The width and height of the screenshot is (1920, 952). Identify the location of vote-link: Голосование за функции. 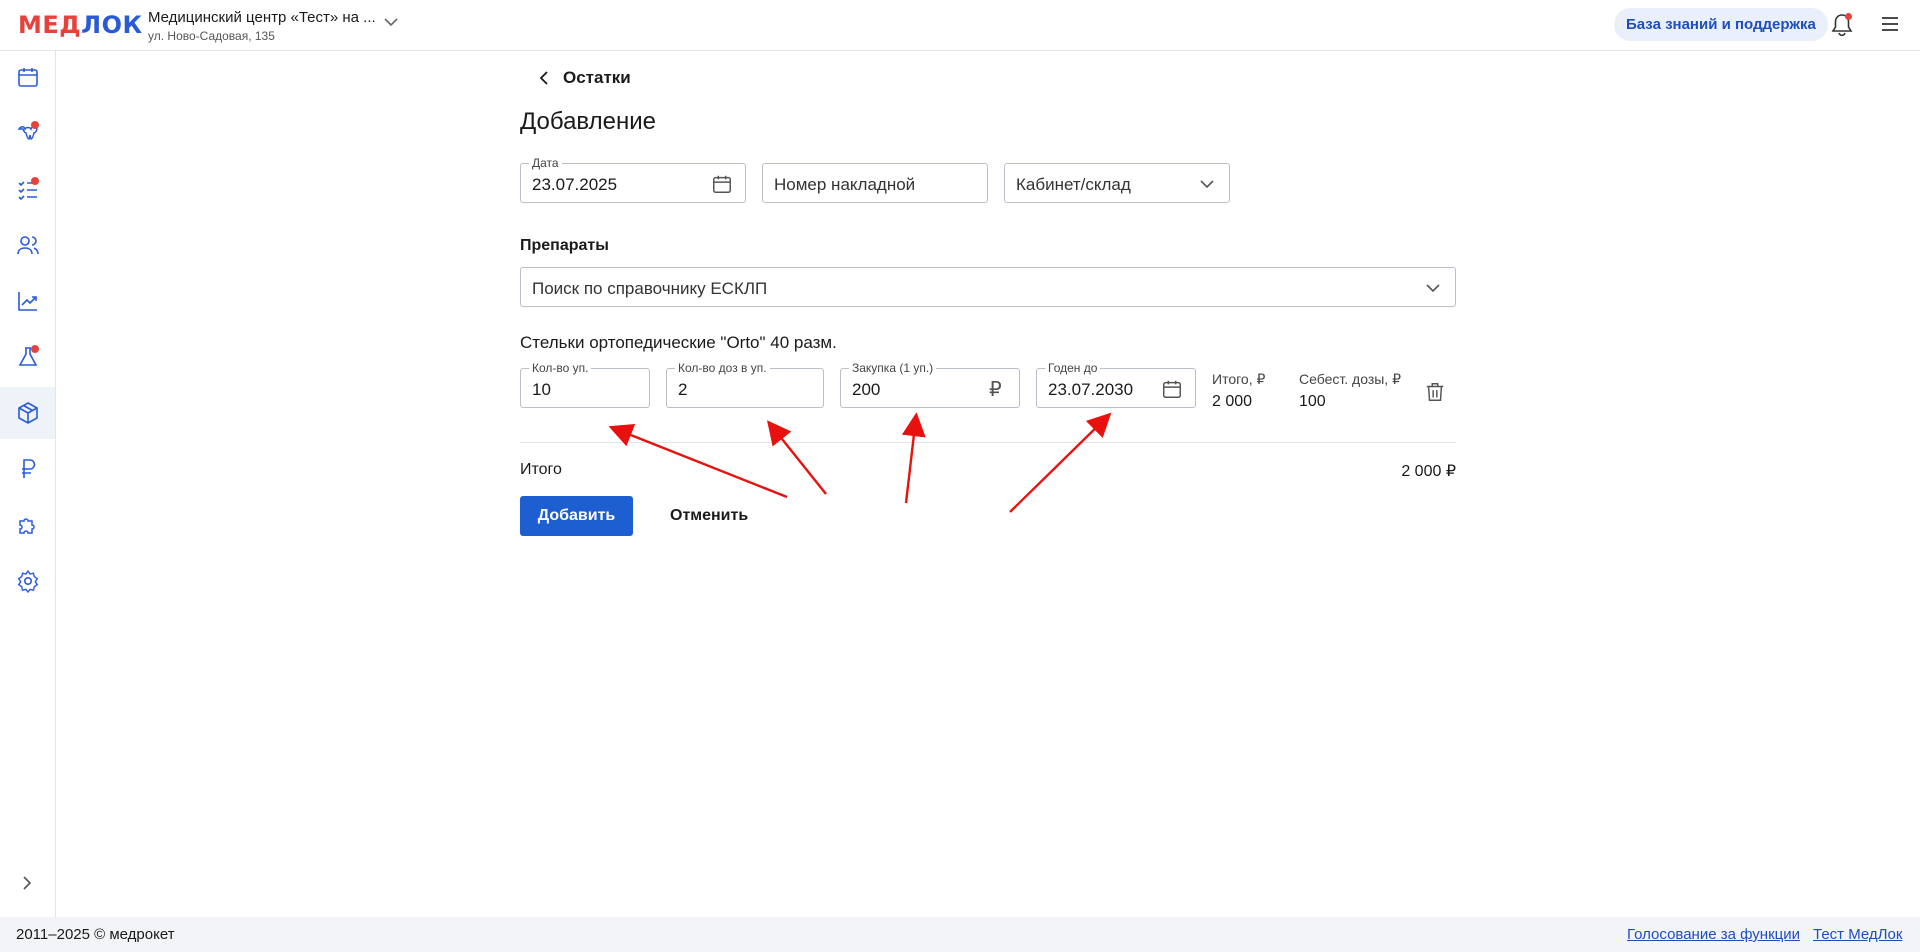
(1713, 934).